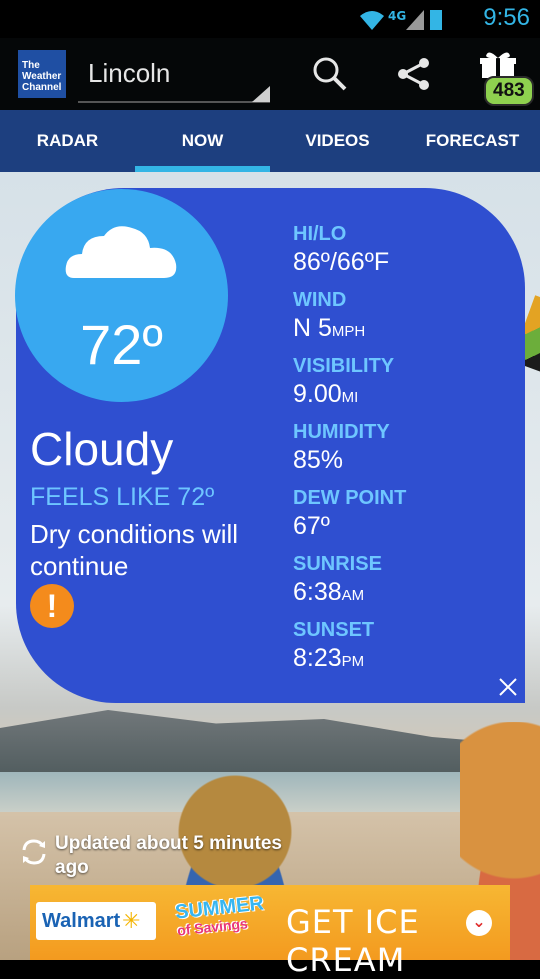  I want to click on current-temperature: 72º, so click(121, 344).